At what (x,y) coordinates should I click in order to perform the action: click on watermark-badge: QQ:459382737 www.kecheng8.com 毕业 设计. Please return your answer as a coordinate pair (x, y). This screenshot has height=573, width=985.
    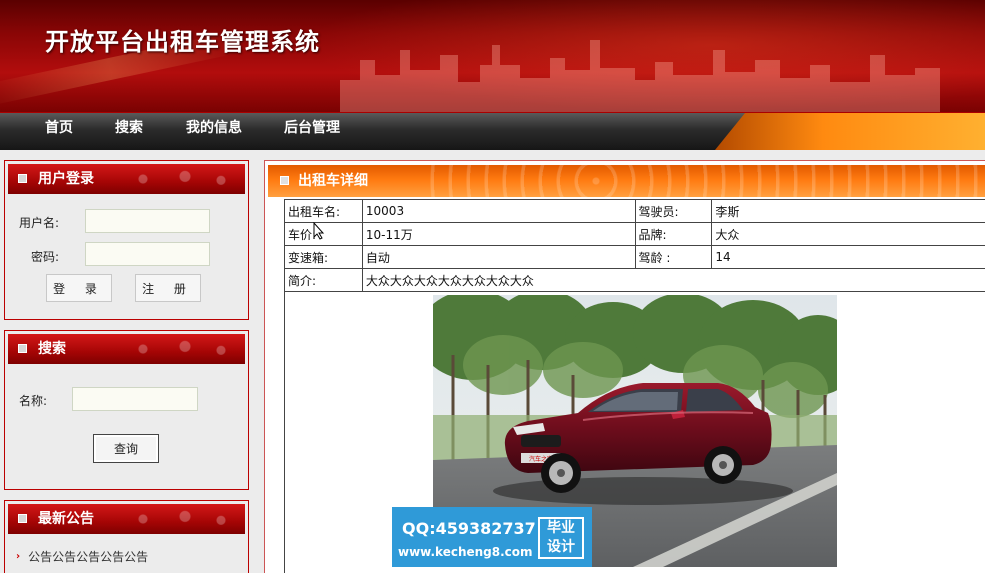
    Looking at the image, I should click on (492, 537).